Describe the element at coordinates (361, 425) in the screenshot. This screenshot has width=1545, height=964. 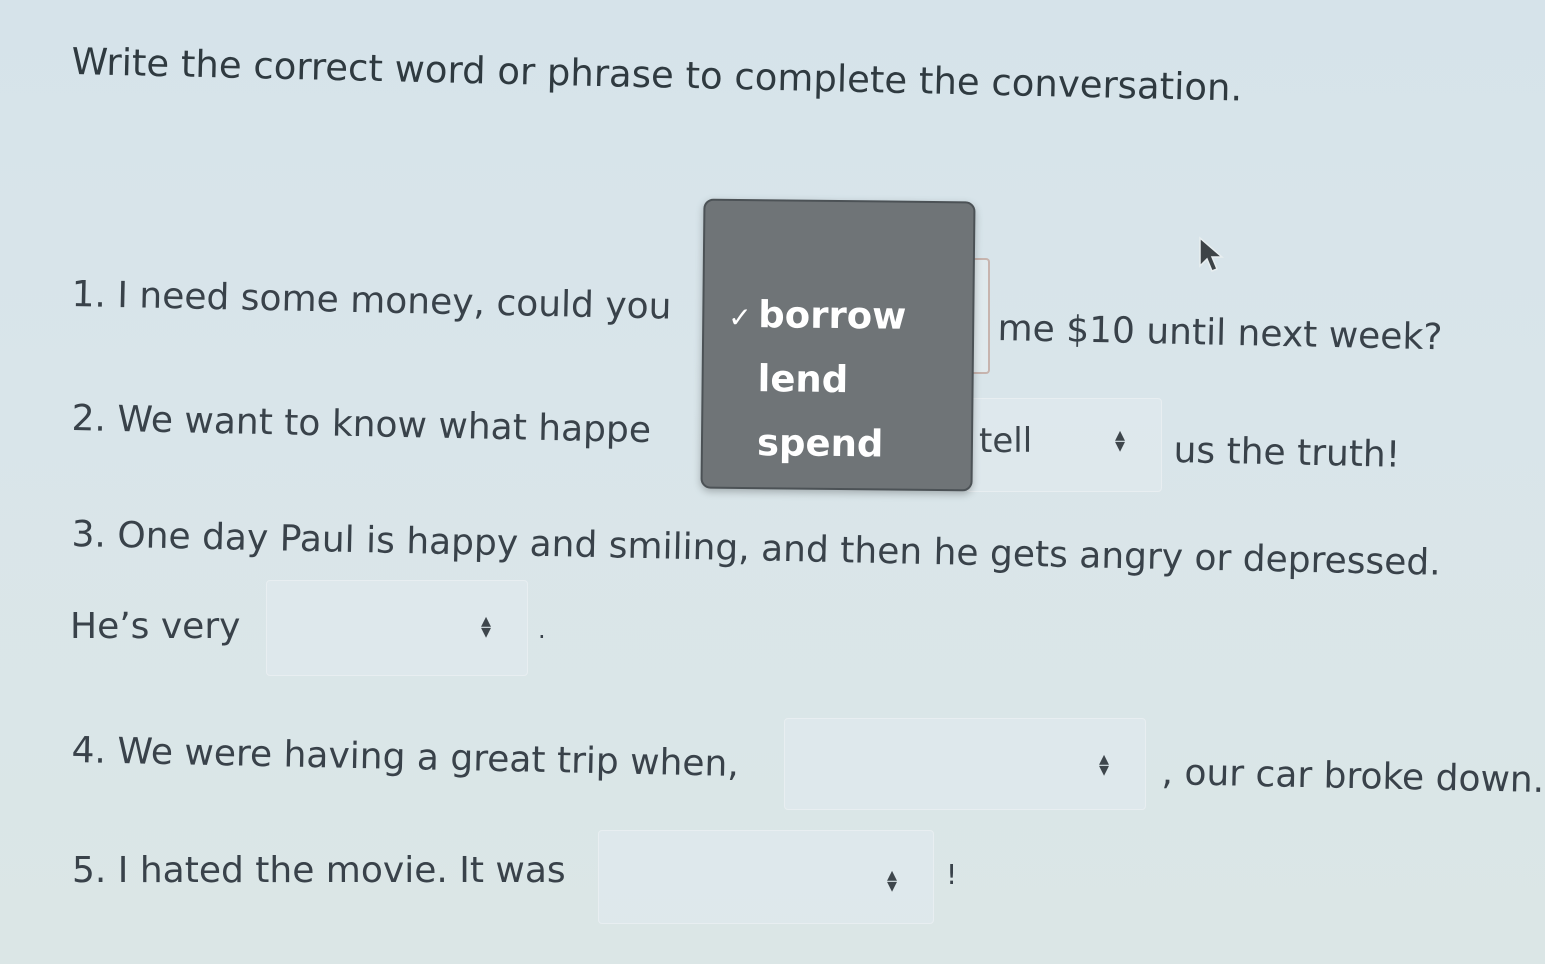
I see `q2-text-before: 2. We want to know what happe` at that location.